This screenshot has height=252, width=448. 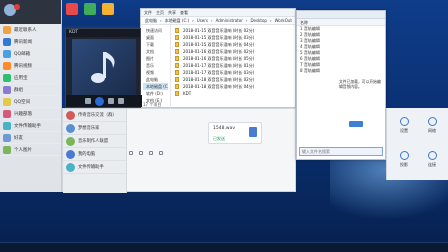 I want to click on breadcrumb-item: 此电脑, so click(x=151, y=21).